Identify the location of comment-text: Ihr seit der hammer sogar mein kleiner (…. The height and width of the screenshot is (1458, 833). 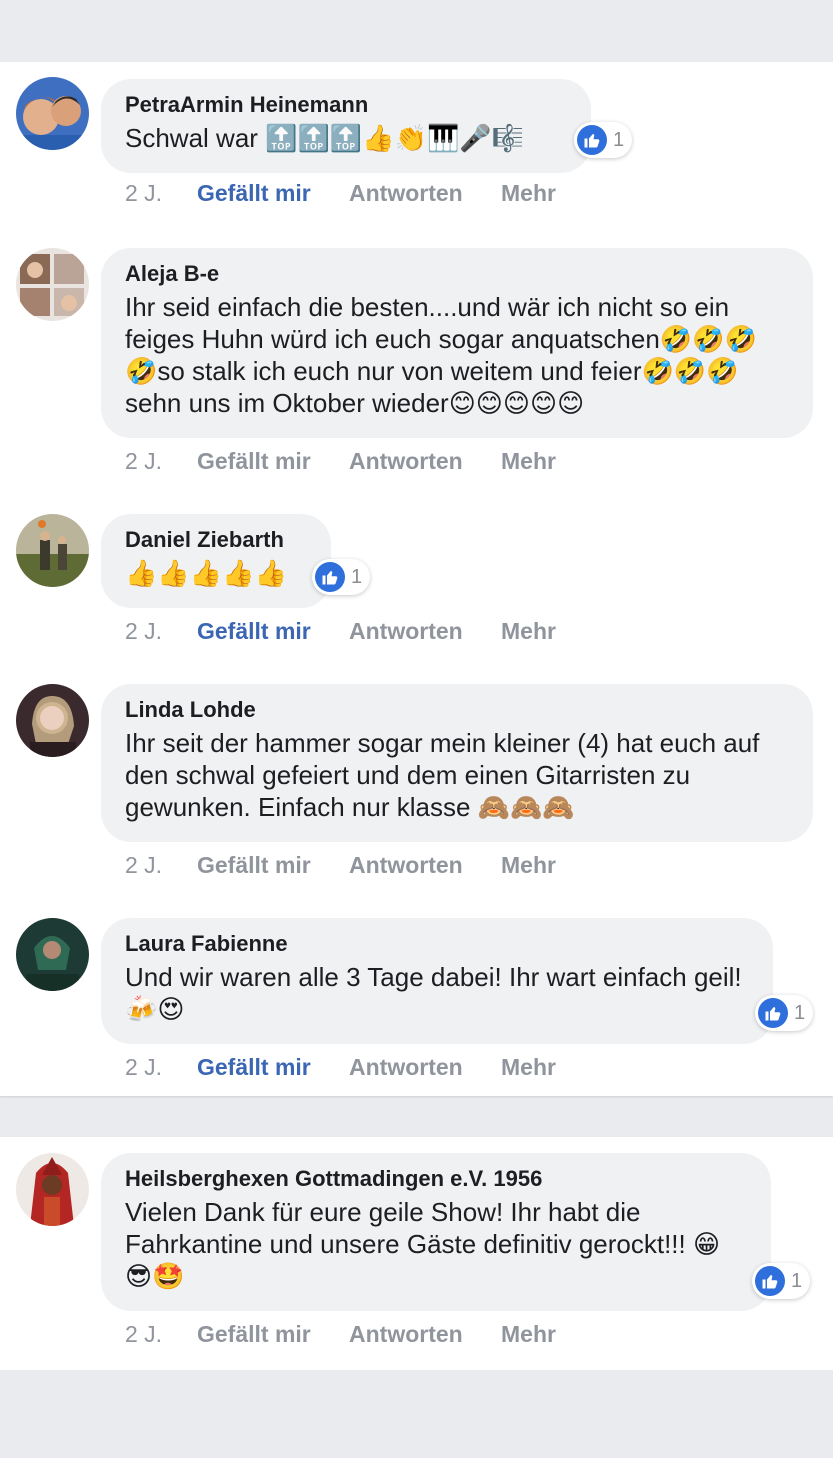
(442, 775).